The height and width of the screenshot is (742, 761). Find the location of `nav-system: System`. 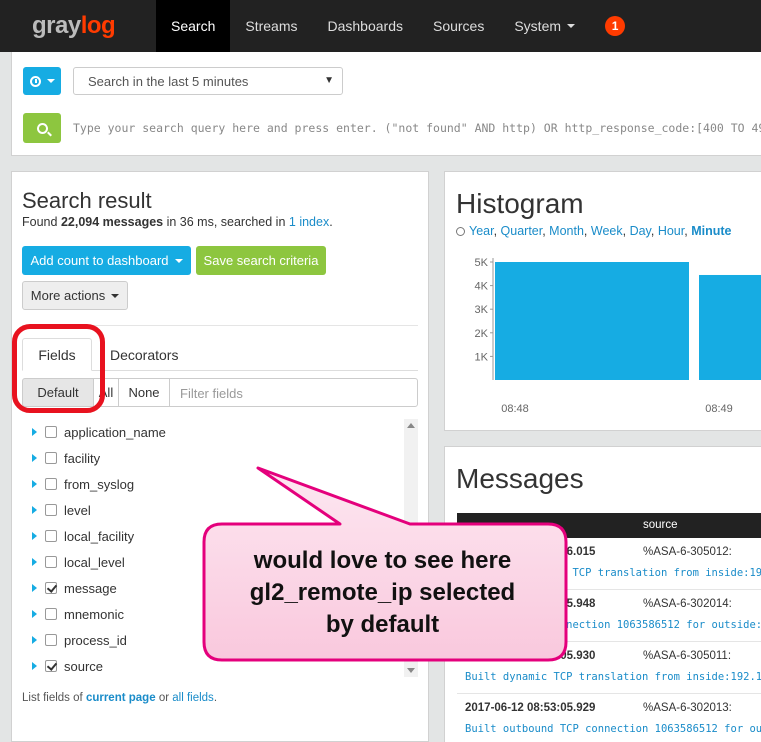

nav-system: System is located at coordinates (544, 26).